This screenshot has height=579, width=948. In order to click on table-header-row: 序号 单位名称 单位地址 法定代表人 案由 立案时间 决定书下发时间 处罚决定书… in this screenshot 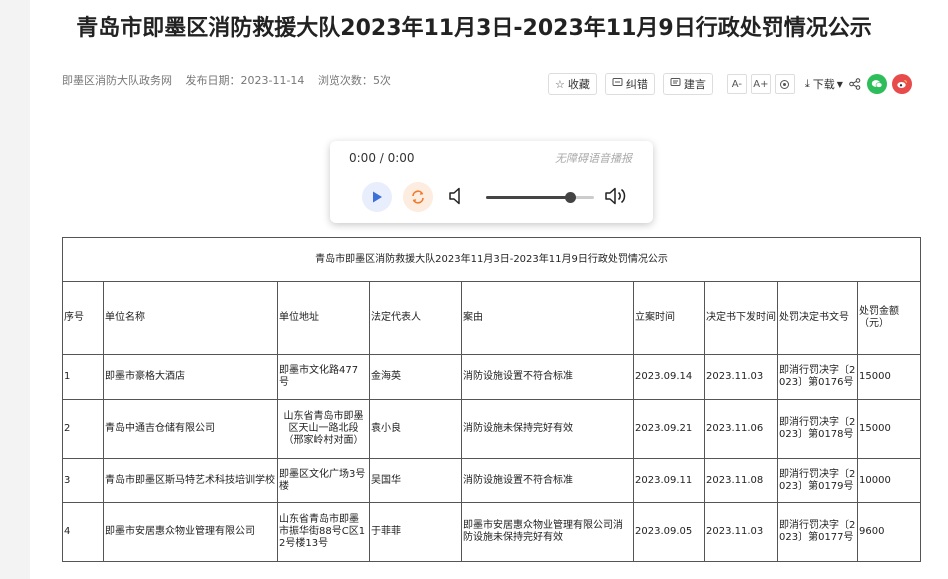, I will do `click(492, 318)`.